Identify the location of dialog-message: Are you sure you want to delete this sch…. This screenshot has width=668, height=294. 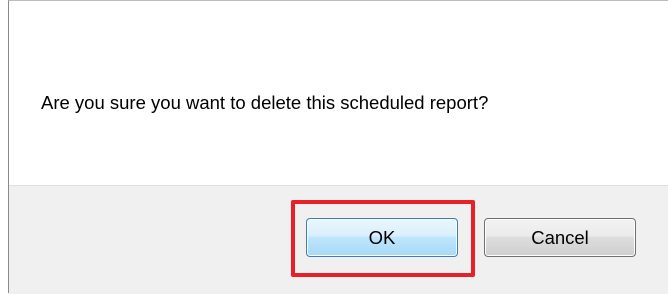
(265, 102).